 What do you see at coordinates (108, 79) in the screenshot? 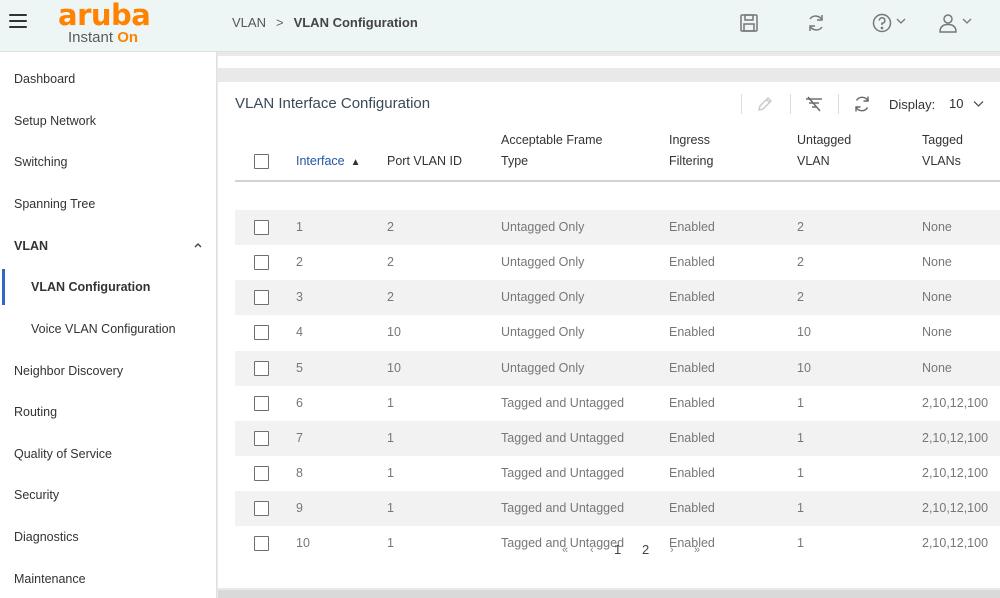
I see `sidebar-item-dashboard: Dashboard` at bounding box center [108, 79].